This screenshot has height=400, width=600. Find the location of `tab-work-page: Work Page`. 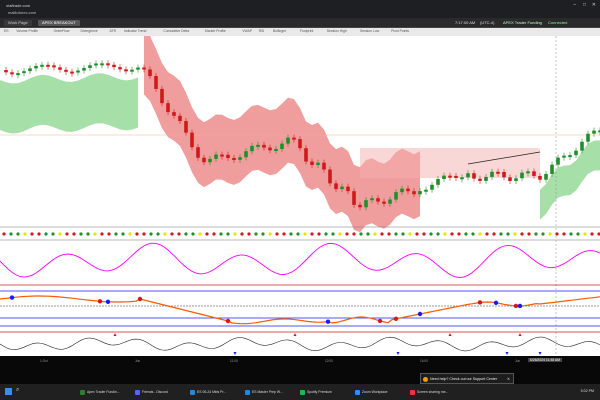

tab-work-page: Work Page is located at coordinates (18, 23).